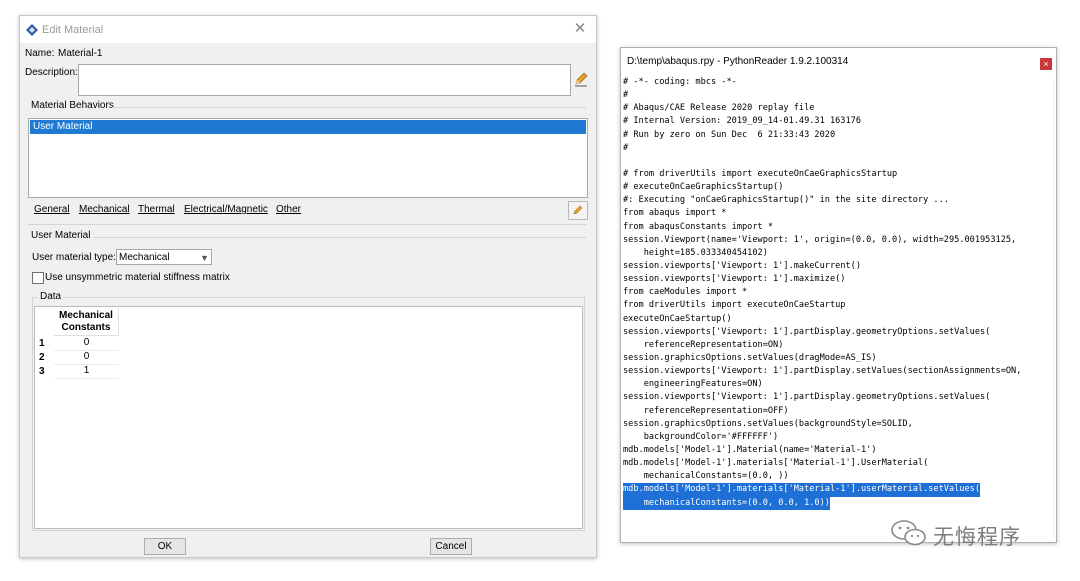 This screenshot has height=581, width=1080. I want to click on code-line: height=185.033340454102), so click(695, 252).